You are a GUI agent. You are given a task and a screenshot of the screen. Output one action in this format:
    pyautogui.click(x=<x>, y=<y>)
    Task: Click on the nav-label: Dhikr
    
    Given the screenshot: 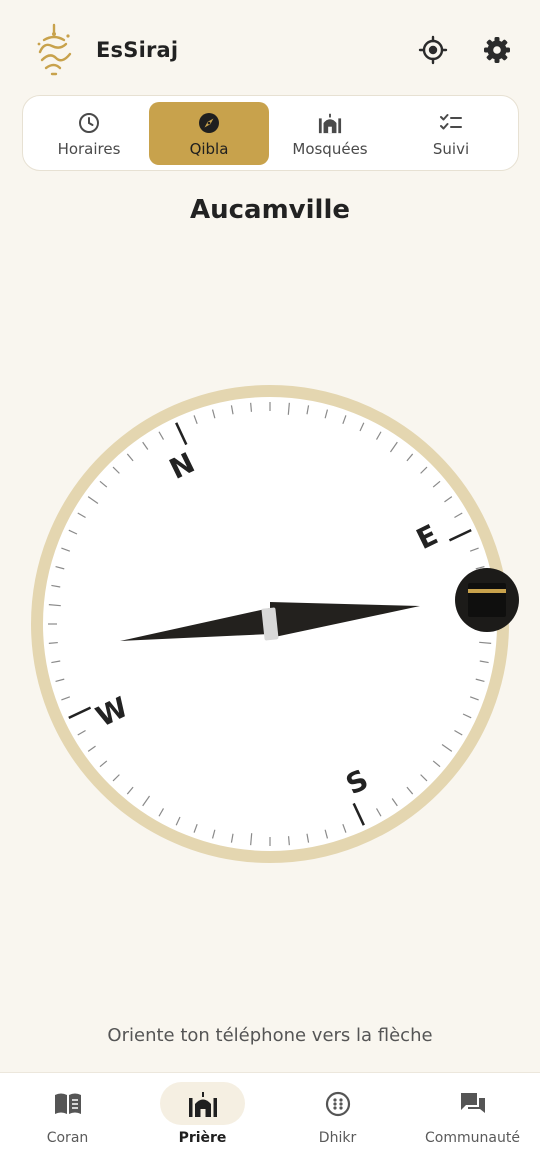 What is the action you would take?
    pyautogui.click(x=337, y=1138)
    